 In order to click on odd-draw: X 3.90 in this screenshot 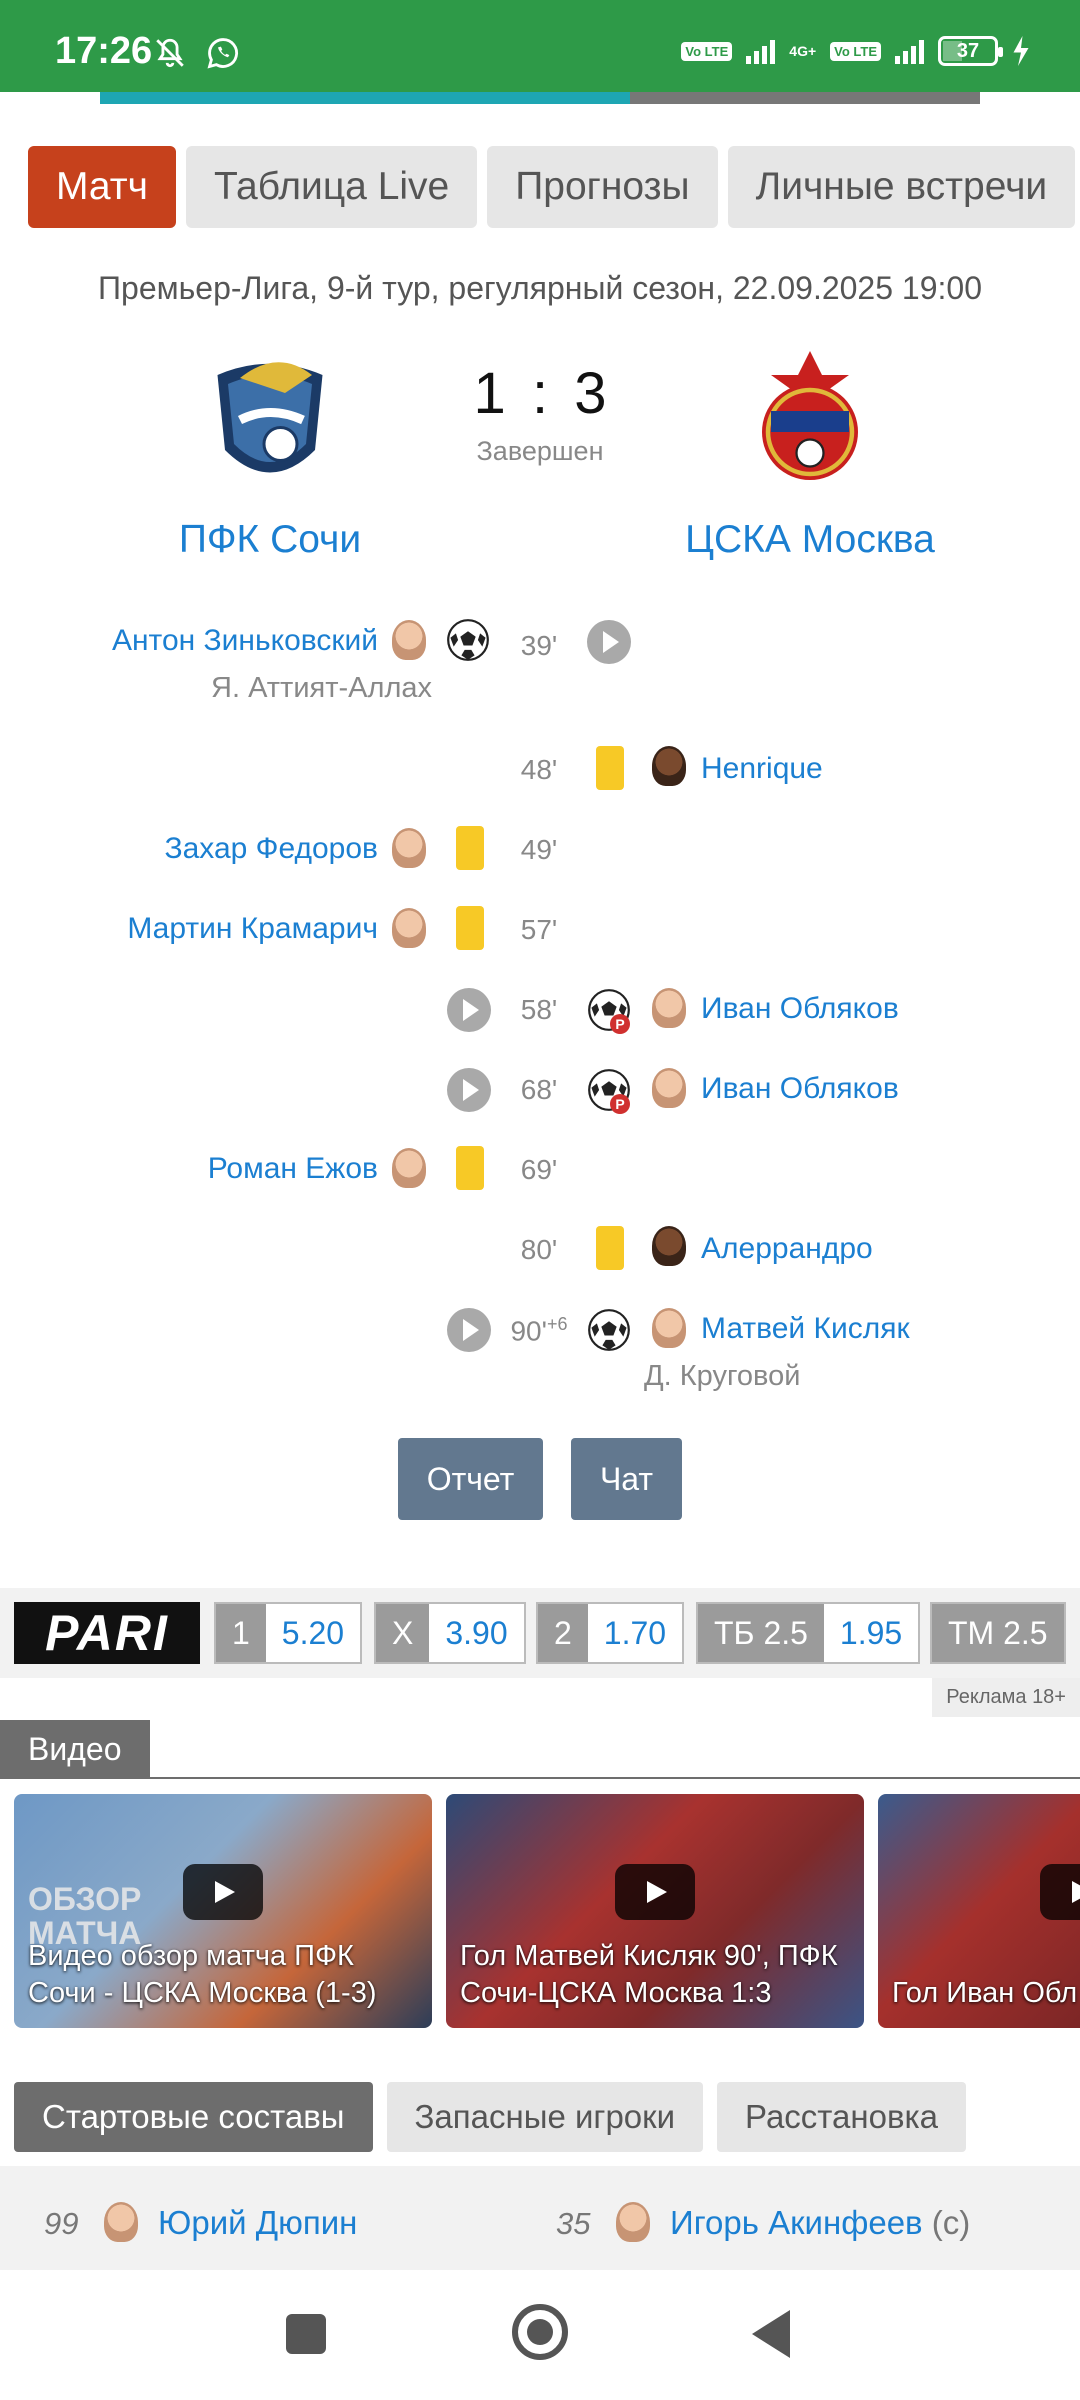, I will do `click(450, 1633)`.